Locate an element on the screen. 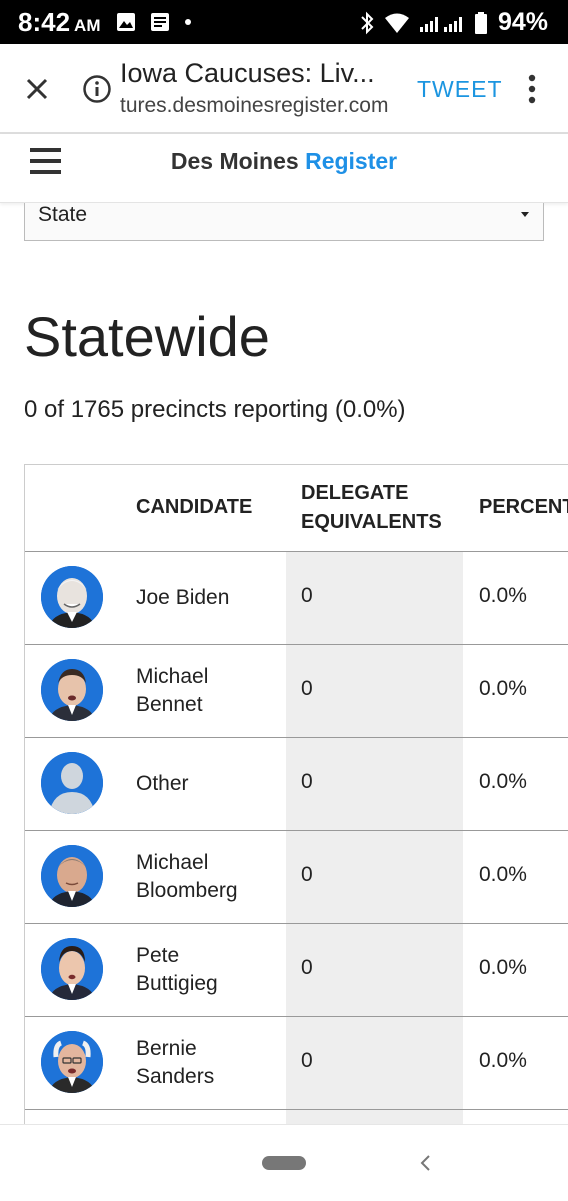  candidate-name: Pete Buttigieg is located at coordinates (177, 969).